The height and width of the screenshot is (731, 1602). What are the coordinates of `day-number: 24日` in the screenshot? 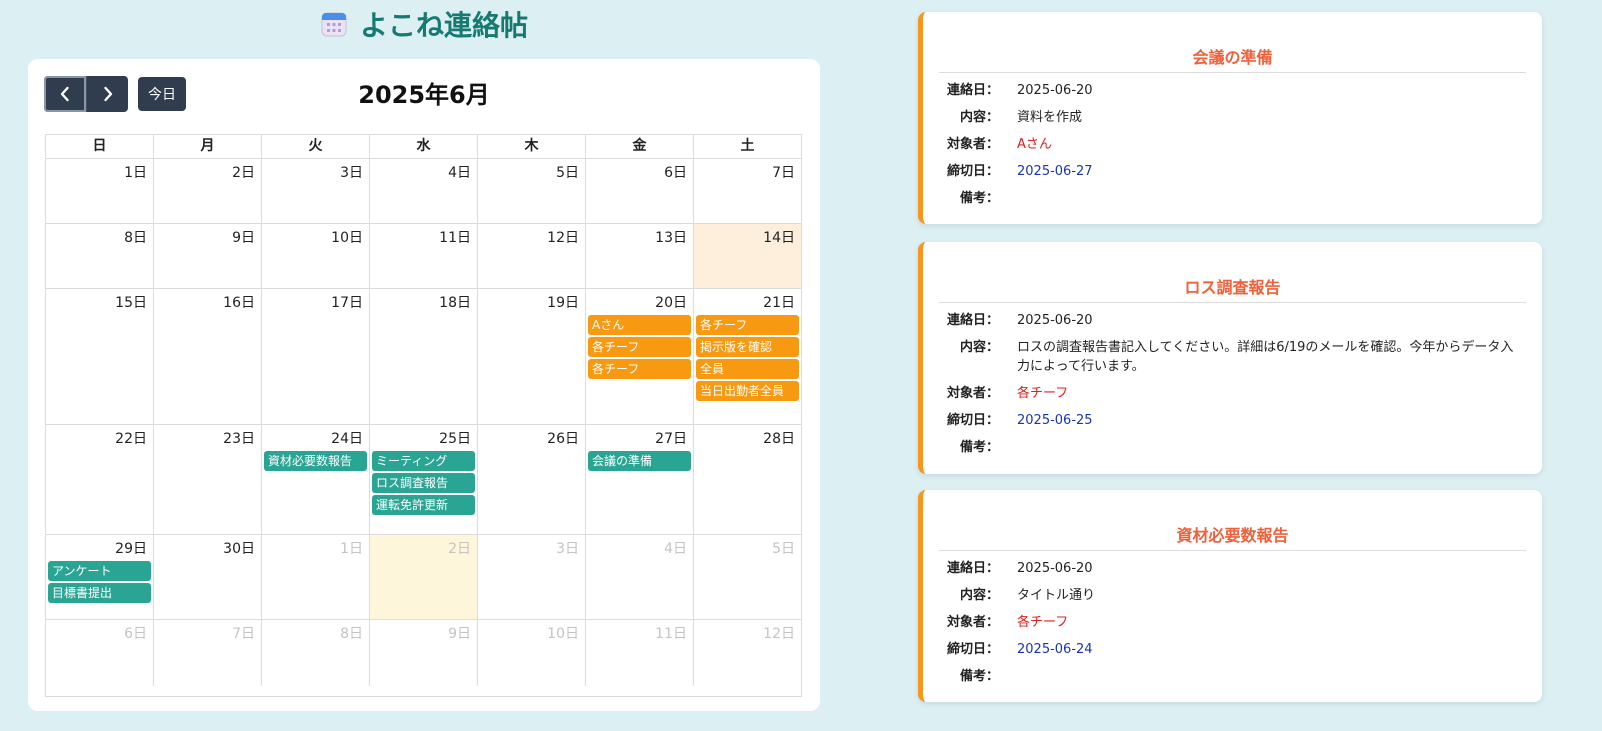 It's located at (347, 439).